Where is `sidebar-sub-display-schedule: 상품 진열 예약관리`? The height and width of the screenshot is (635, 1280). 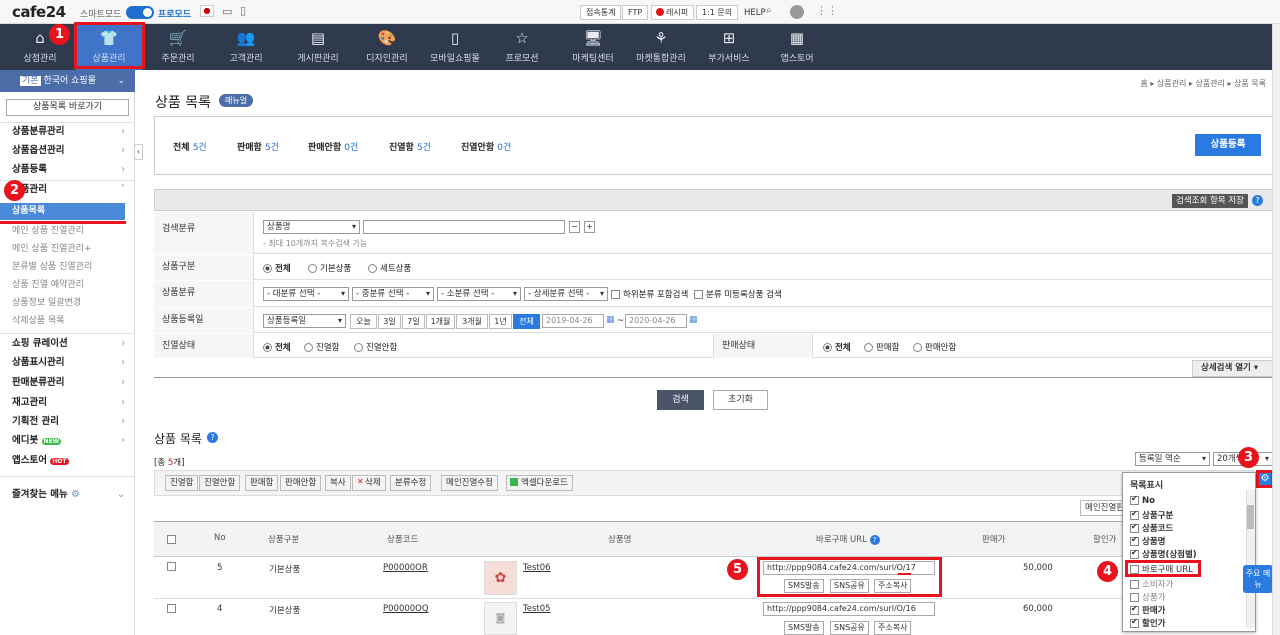
sidebar-sub-display-schedule: 상품 진열 예약관리 is located at coordinates (67, 285).